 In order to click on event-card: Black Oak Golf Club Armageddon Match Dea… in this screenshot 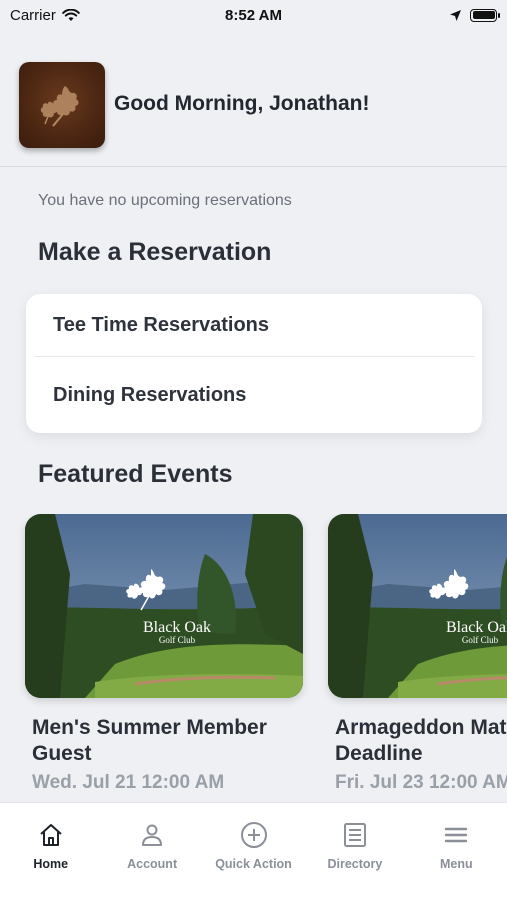, I will do `click(417, 654)`.